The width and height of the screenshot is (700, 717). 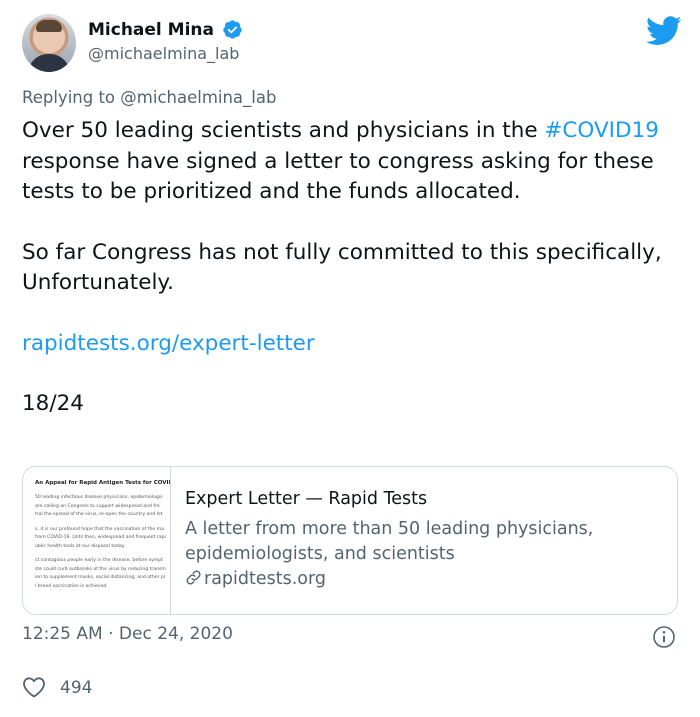 I want to click on card-domain: rapidtests.org, so click(x=425, y=579).